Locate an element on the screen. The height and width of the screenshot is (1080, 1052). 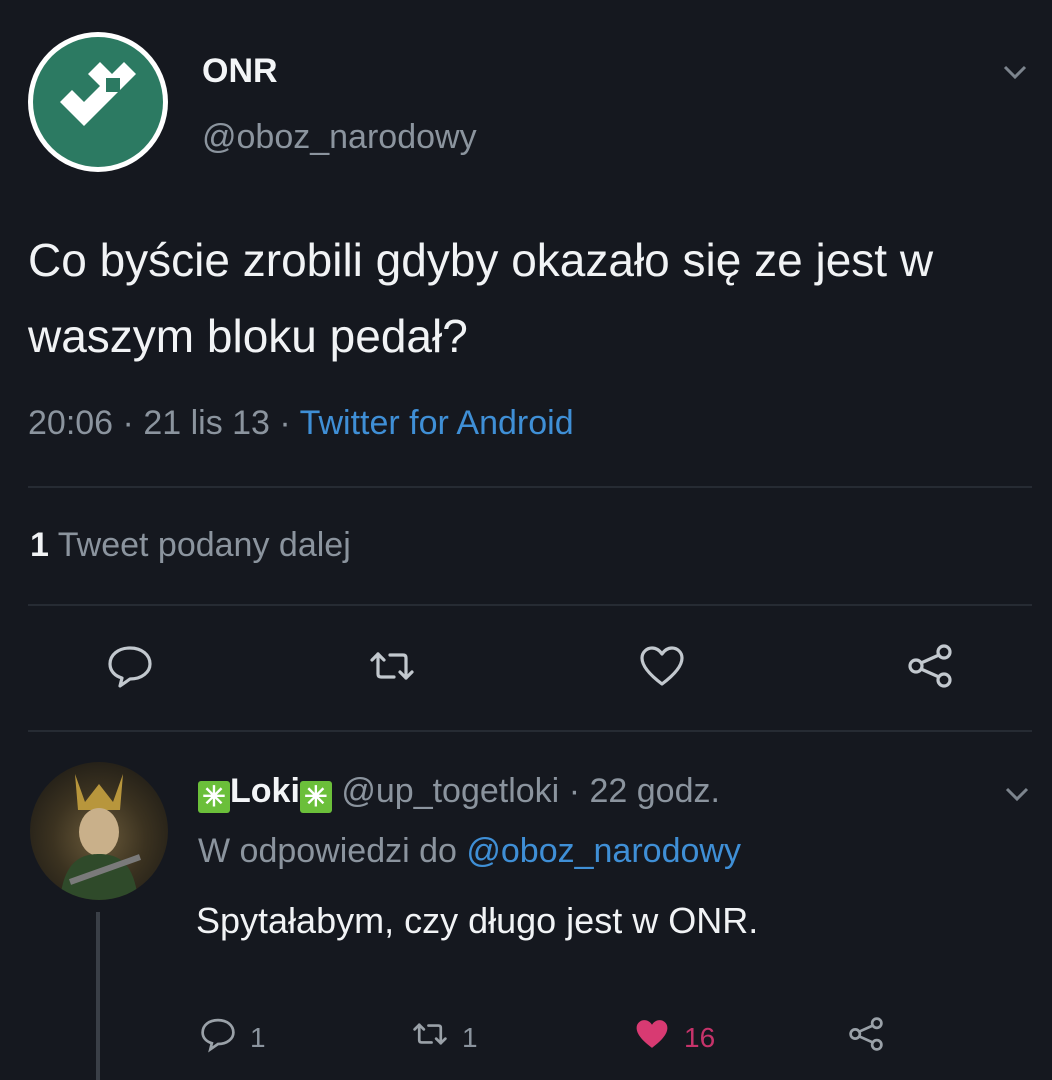
retweet-label: Tweet podany dalej is located at coordinates (204, 545).